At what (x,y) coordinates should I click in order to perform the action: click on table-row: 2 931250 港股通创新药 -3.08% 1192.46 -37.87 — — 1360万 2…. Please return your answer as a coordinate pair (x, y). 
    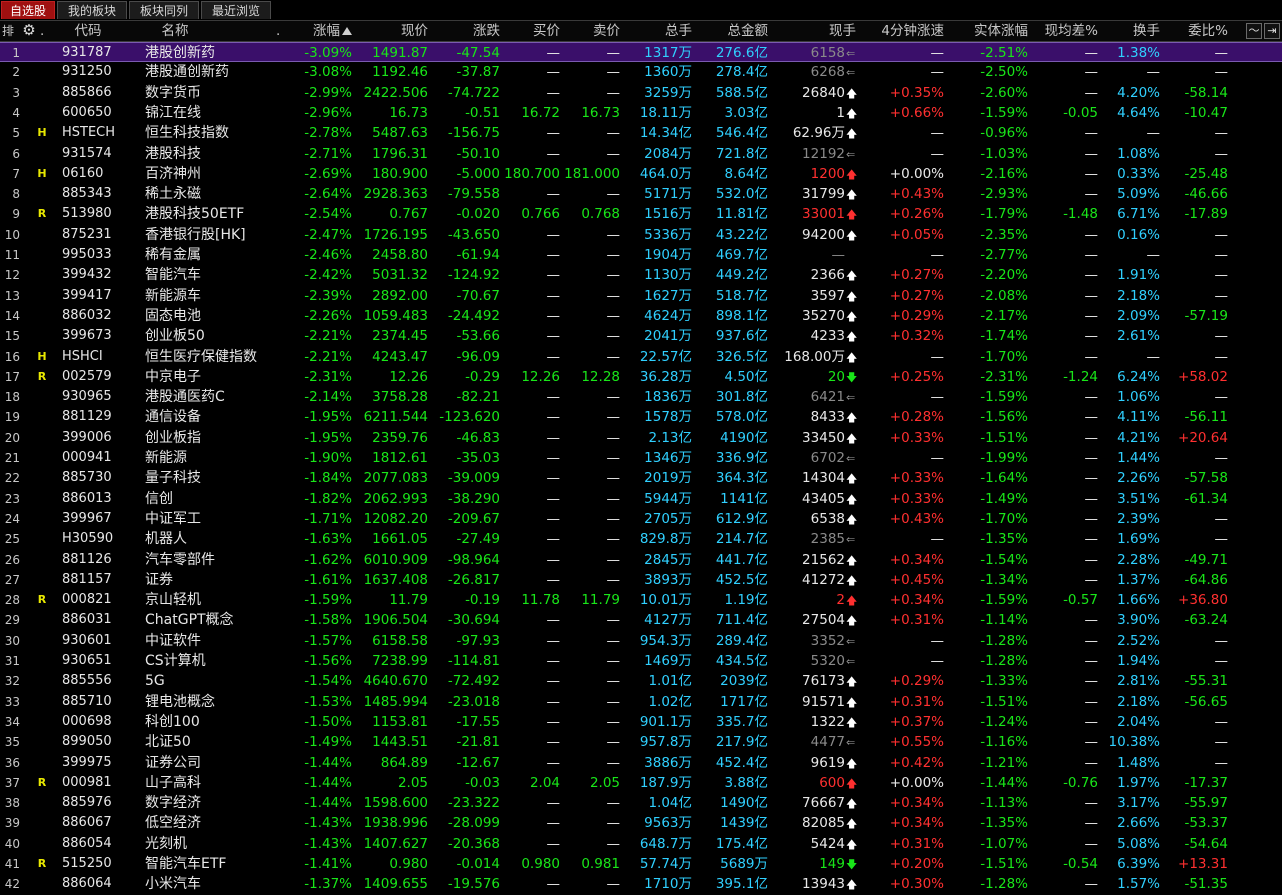
    Looking at the image, I should click on (641, 72).